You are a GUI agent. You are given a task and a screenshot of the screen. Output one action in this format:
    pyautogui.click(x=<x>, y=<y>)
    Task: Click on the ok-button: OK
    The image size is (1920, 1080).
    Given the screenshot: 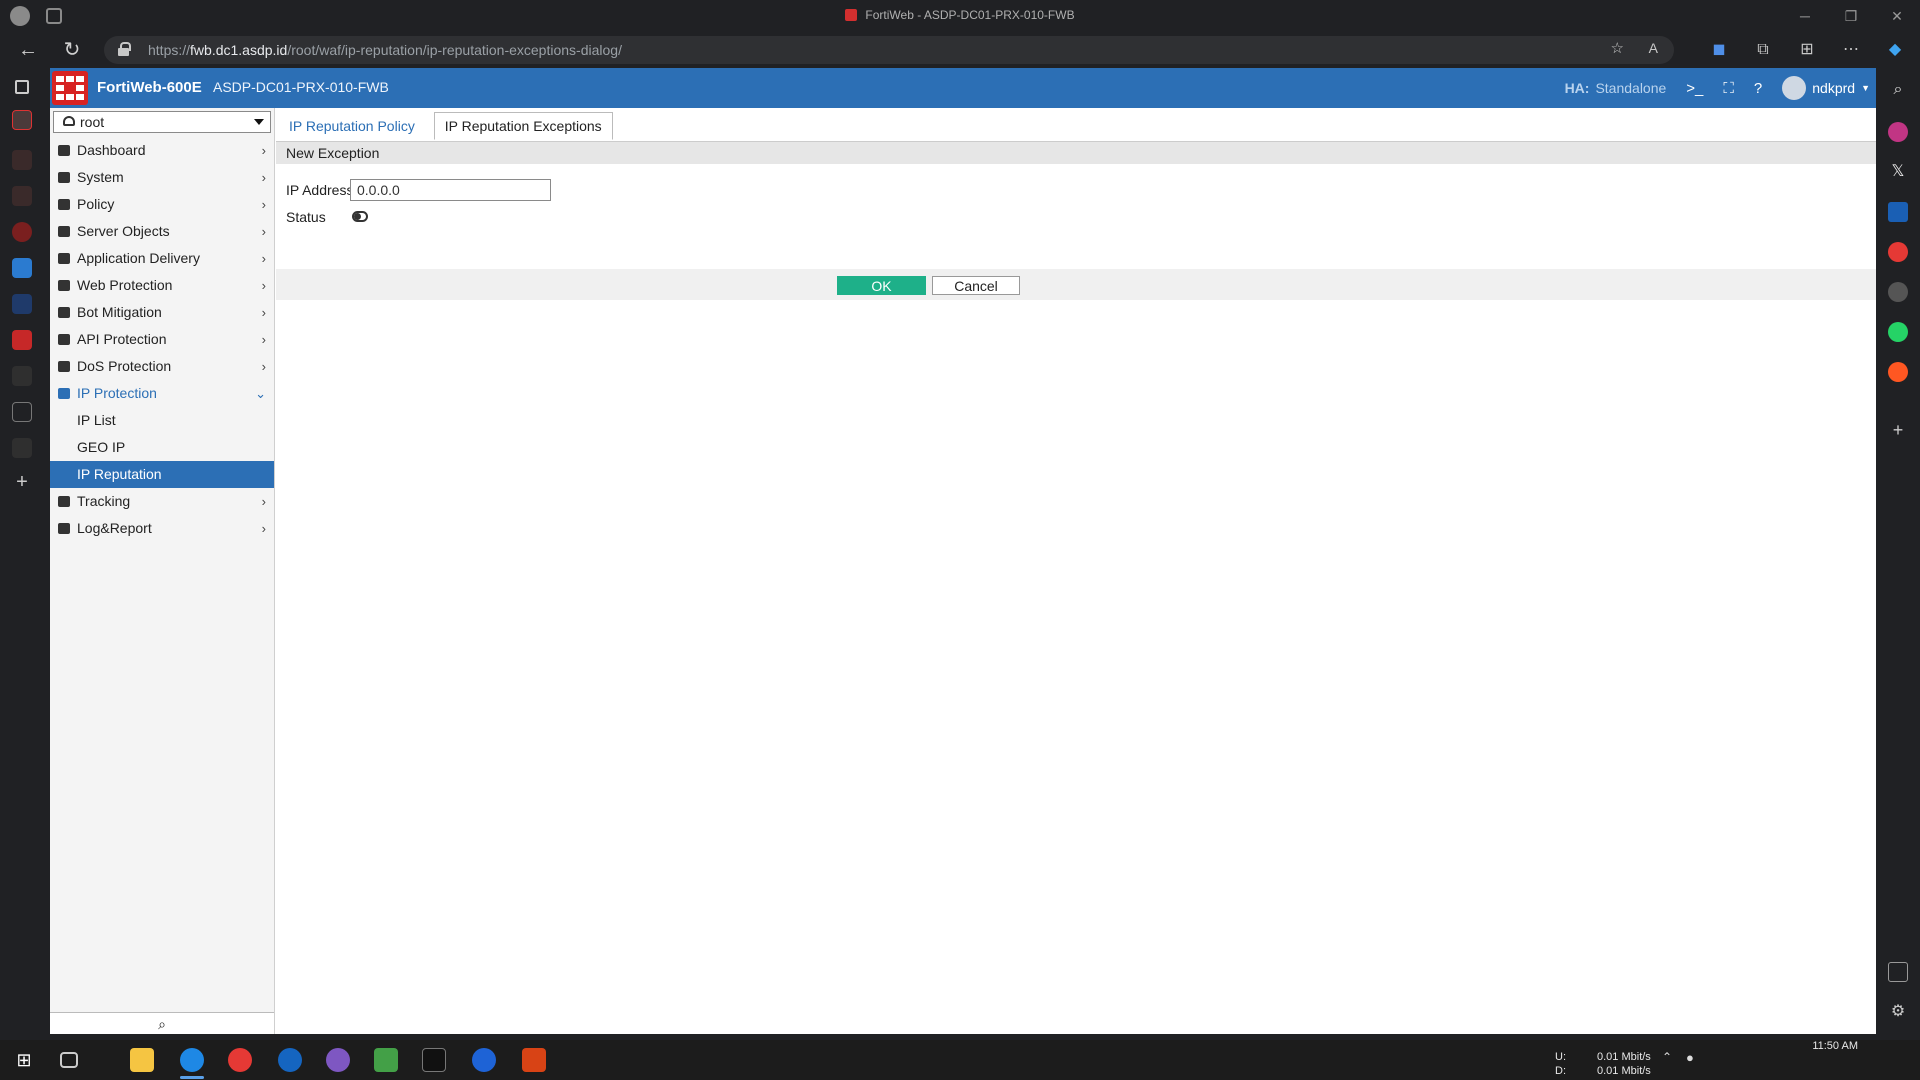 What is the action you would take?
    pyautogui.click(x=881, y=285)
    